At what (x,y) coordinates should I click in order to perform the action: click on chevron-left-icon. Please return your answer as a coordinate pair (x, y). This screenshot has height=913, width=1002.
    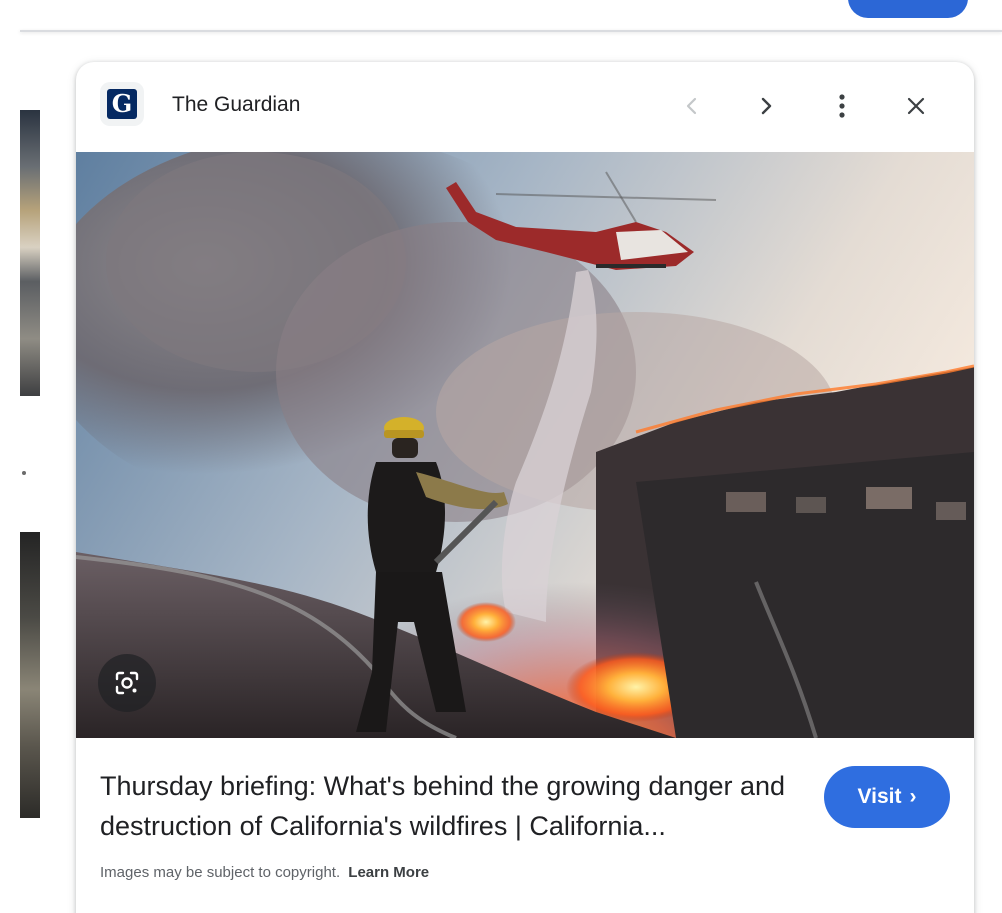
    Looking at the image, I should click on (691, 106).